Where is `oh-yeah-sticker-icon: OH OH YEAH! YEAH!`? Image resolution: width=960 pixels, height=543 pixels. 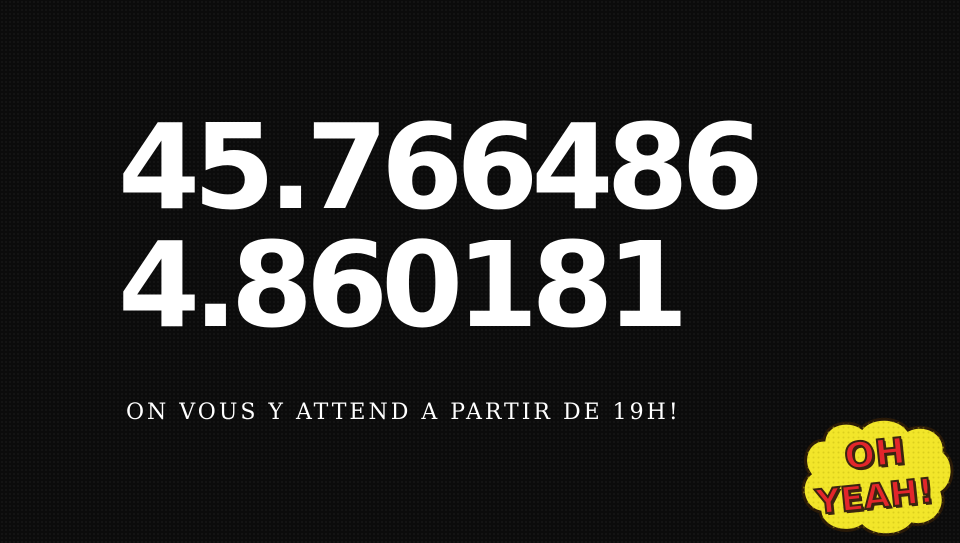 oh-yeah-sticker-icon: OH OH YEAH! YEAH! is located at coordinates (877, 477).